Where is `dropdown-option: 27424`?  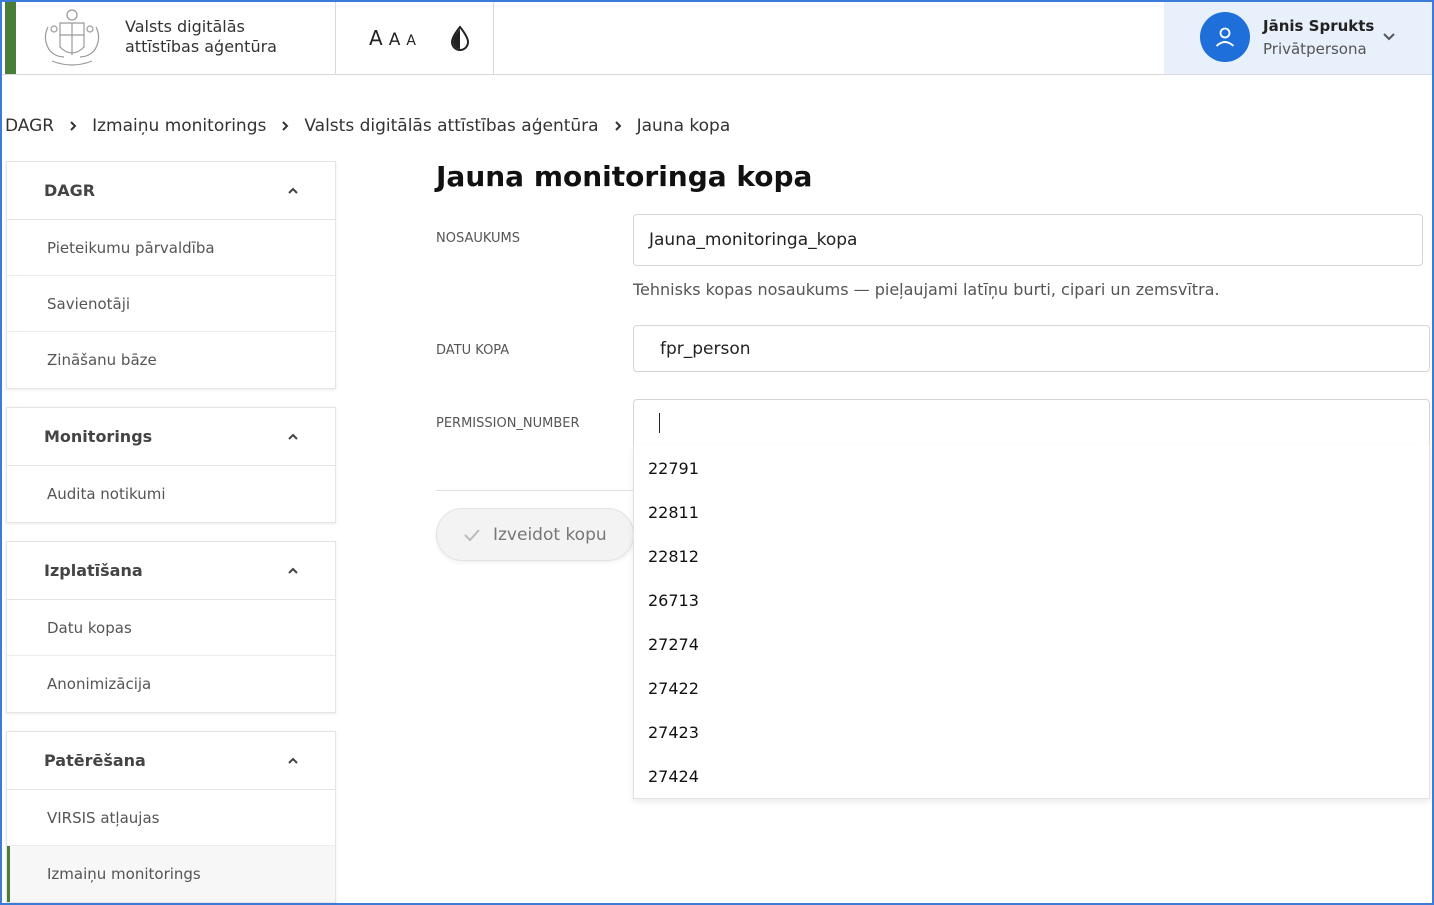 dropdown-option: 27424 is located at coordinates (1031, 776).